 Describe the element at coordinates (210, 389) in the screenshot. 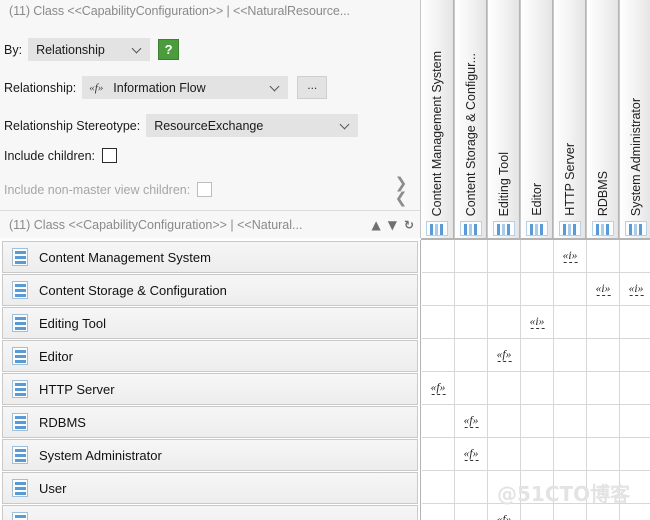

I see `row-item: HTTP Server` at that location.